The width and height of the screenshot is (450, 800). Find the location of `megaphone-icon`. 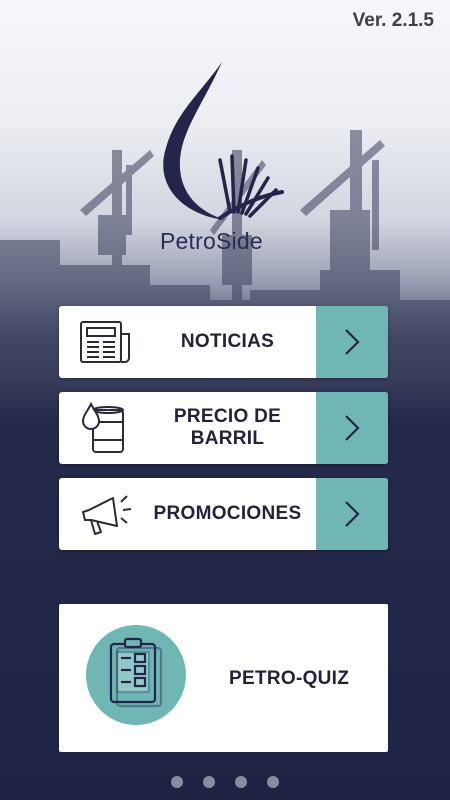

megaphone-icon is located at coordinates (107, 515).